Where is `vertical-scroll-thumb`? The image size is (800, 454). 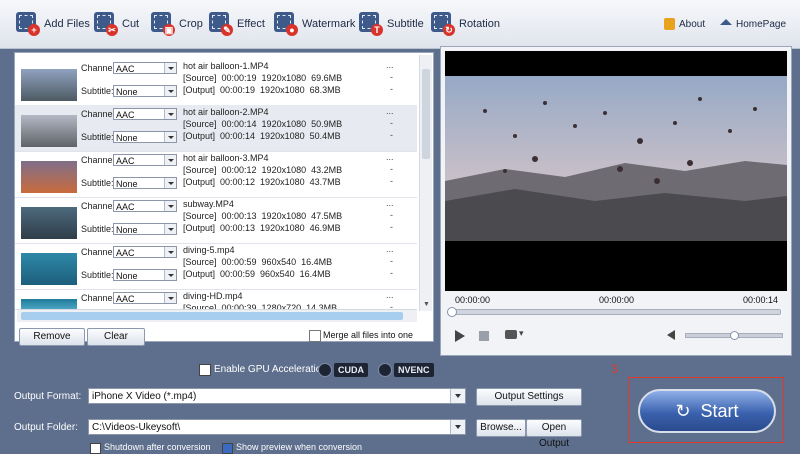
vertical-scroll-thumb is located at coordinates (426, 114).